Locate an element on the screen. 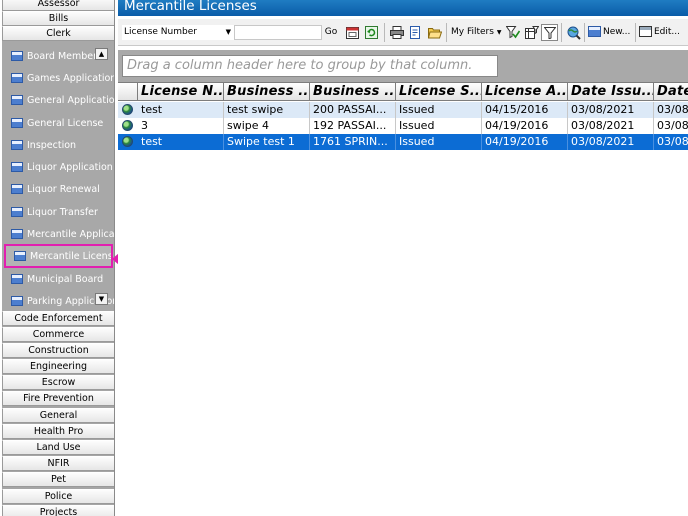 Image resolution: width=688 pixels, height=516 pixels. sidebar-item-games-application: Games Application is located at coordinates (58, 78).